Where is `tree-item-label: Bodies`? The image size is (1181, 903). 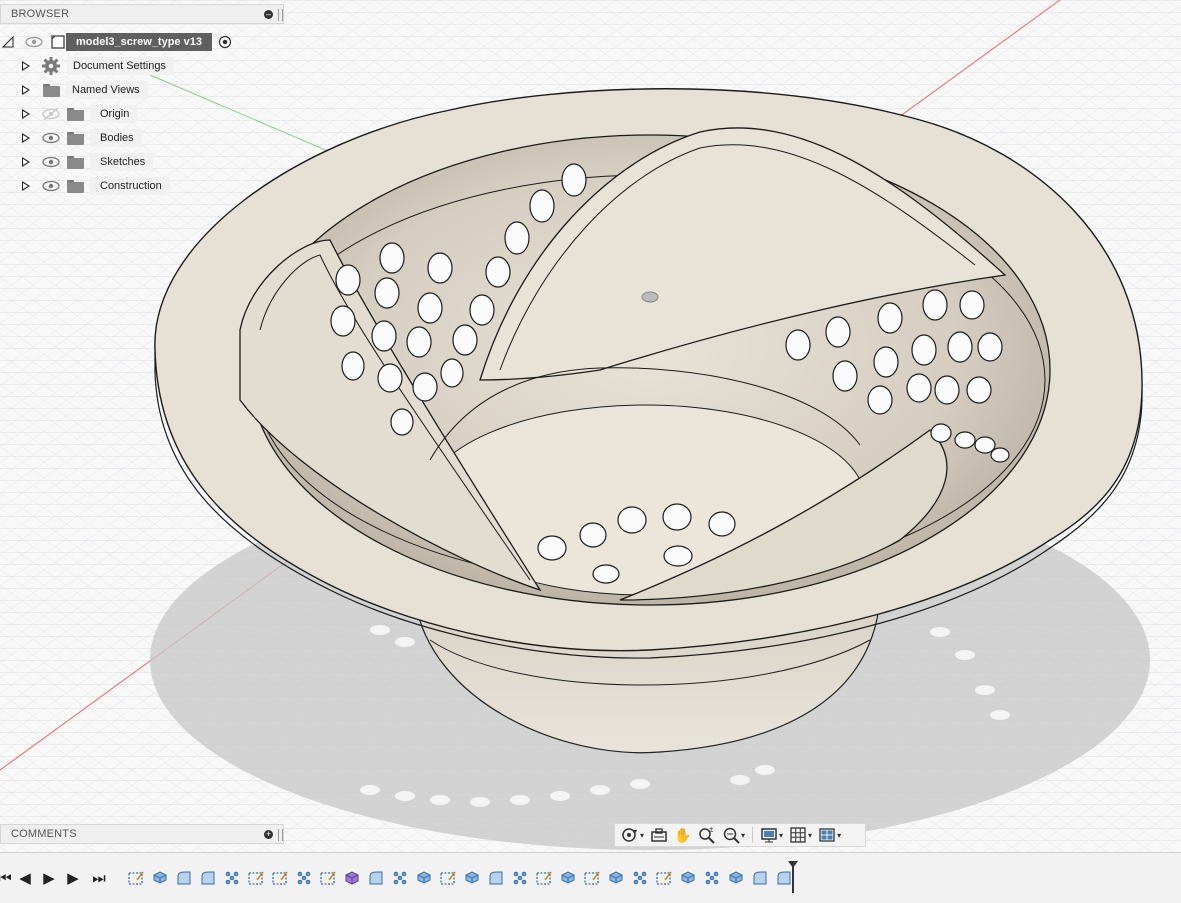 tree-item-label: Bodies is located at coordinates (116, 138).